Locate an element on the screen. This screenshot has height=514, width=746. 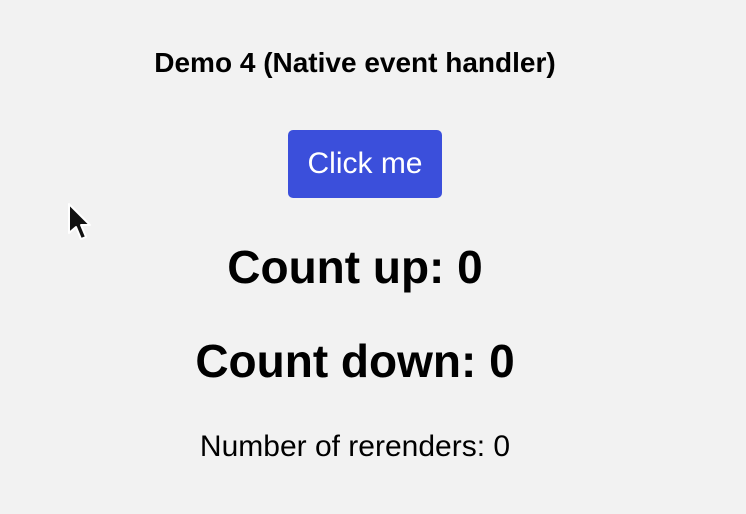
demo-title: Demo 4 (Native event handler) is located at coordinates (355, 62).